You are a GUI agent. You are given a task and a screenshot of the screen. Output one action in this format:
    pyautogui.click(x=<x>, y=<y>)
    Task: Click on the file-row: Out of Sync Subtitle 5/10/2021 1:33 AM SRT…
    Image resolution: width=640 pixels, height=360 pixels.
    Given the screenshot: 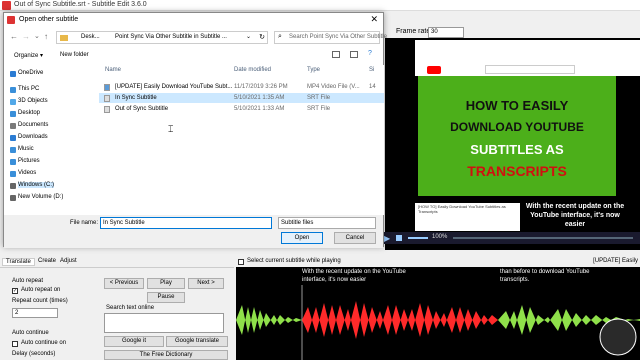 What is the action you would take?
    pyautogui.click(x=241, y=109)
    